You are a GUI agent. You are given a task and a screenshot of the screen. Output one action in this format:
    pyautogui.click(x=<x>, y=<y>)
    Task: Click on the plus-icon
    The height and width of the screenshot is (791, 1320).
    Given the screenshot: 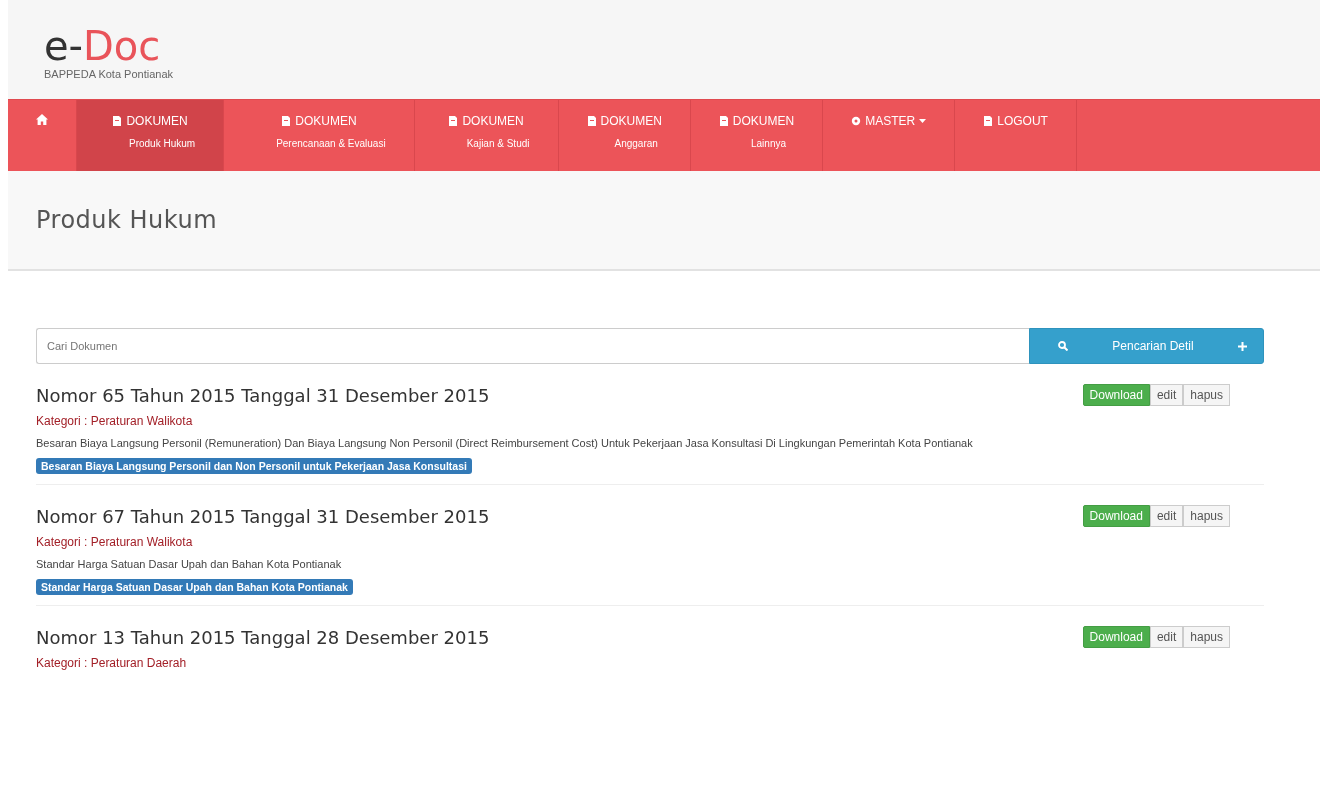 What is the action you would take?
    pyautogui.click(x=1242, y=346)
    